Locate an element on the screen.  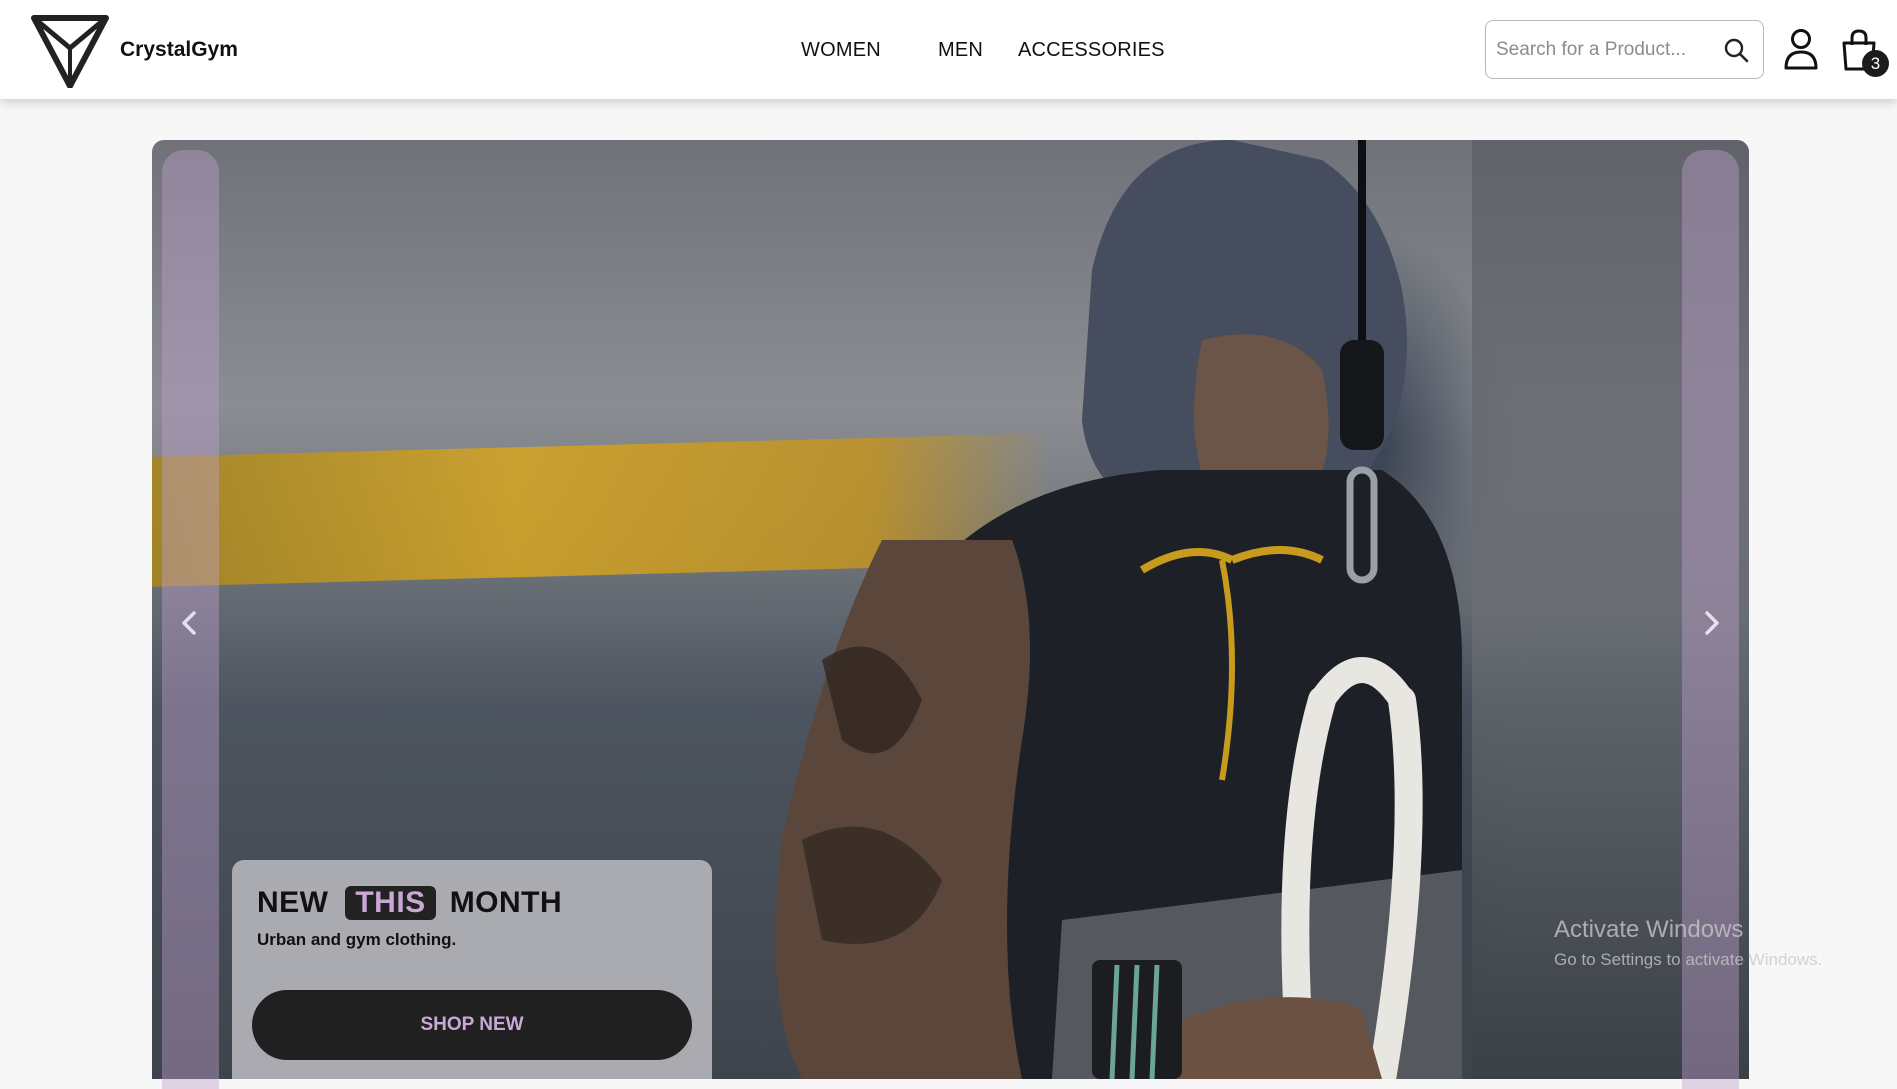
promo-headline: NEW THIS MONTH is located at coordinates (409, 903).